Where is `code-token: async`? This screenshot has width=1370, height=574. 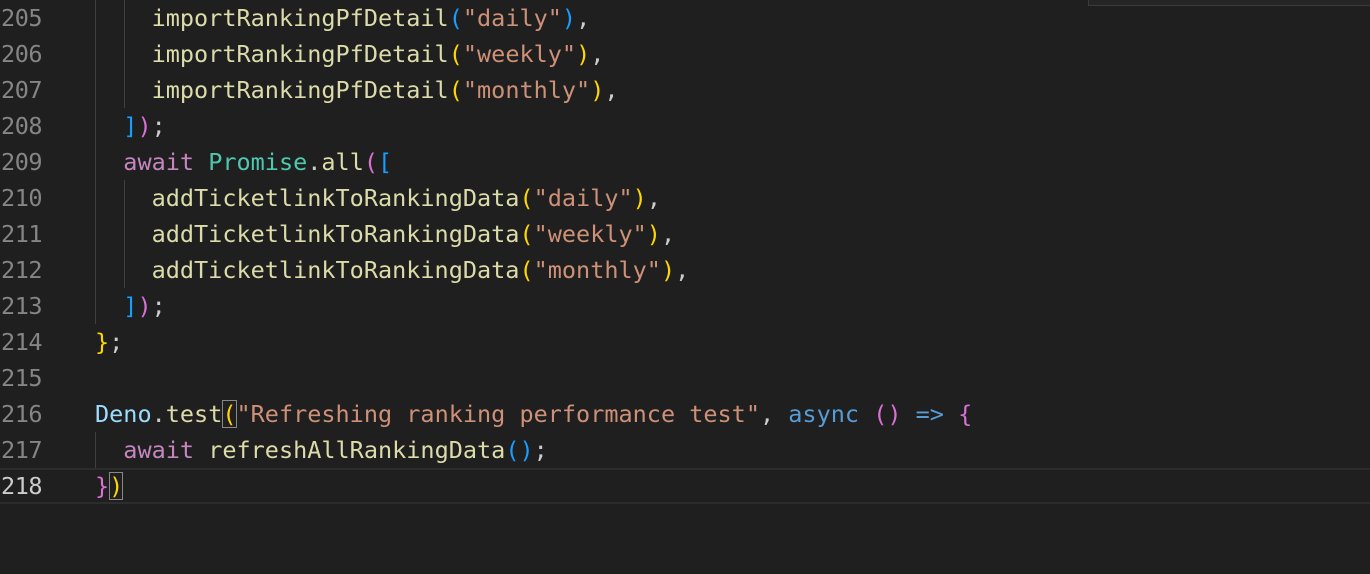
code-token: async is located at coordinates (824, 414).